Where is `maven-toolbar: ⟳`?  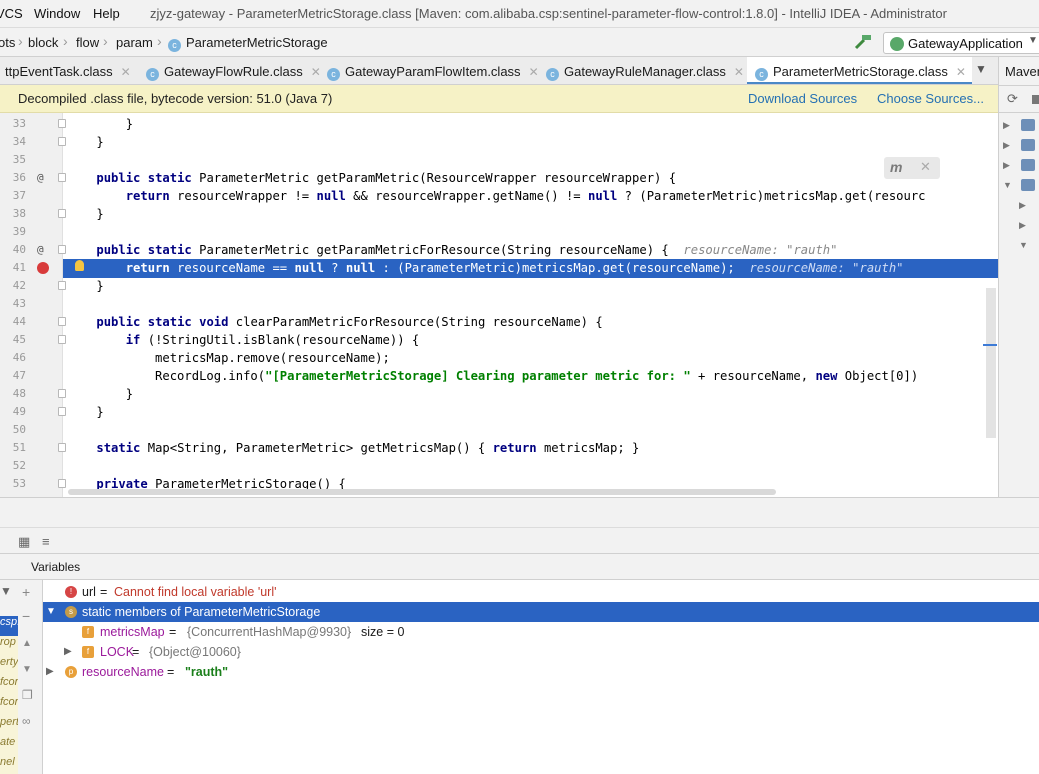 maven-toolbar: ⟳ is located at coordinates (1019, 99).